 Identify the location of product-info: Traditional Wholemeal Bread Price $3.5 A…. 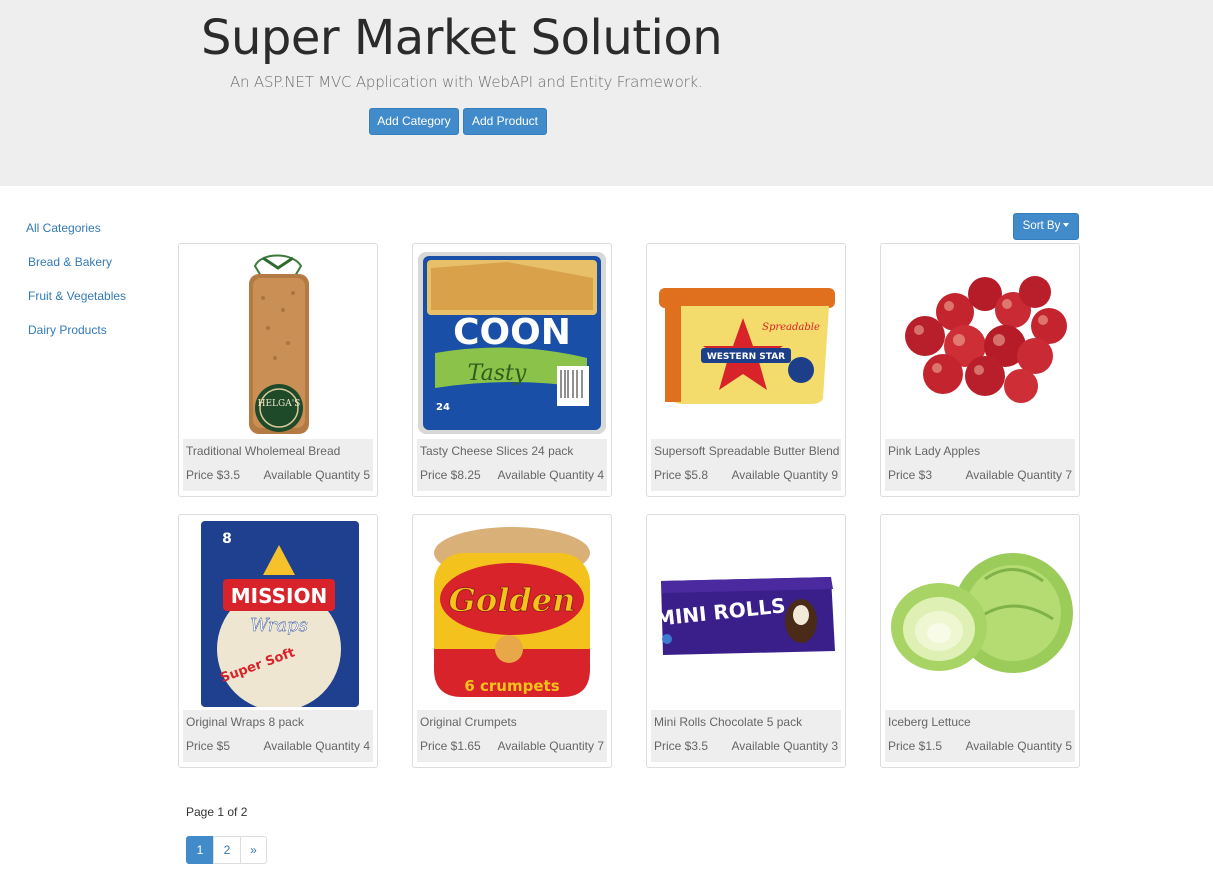
(278, 465).